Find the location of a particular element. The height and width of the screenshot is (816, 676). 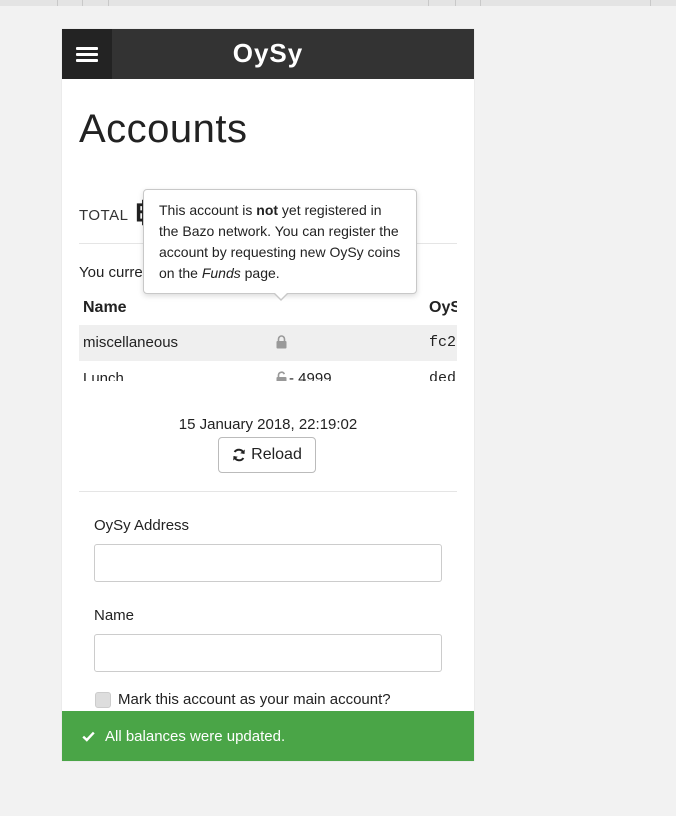

total-label: TOTAL is located at coordinates (104, 215).